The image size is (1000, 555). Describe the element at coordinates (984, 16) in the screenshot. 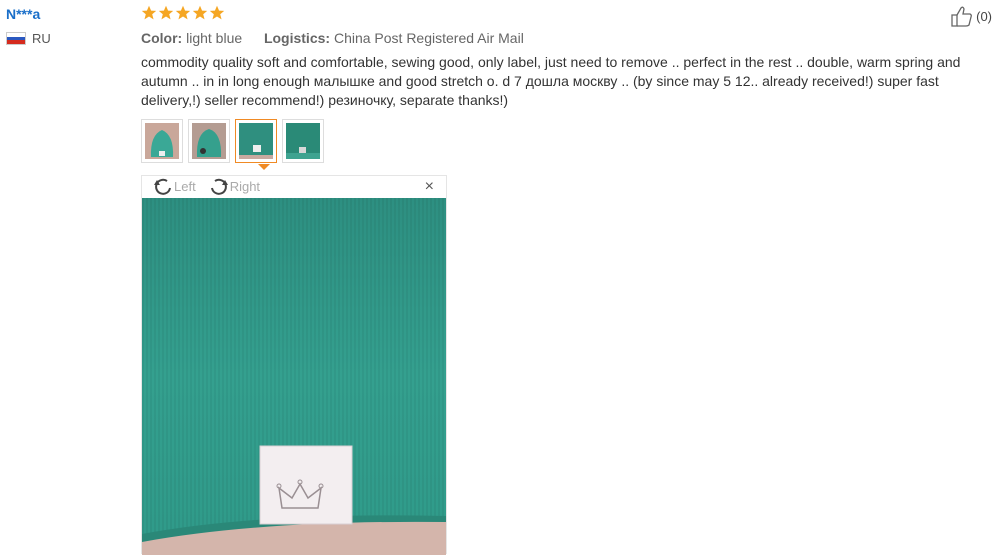

I see `helpful-count: (0)` at that location.